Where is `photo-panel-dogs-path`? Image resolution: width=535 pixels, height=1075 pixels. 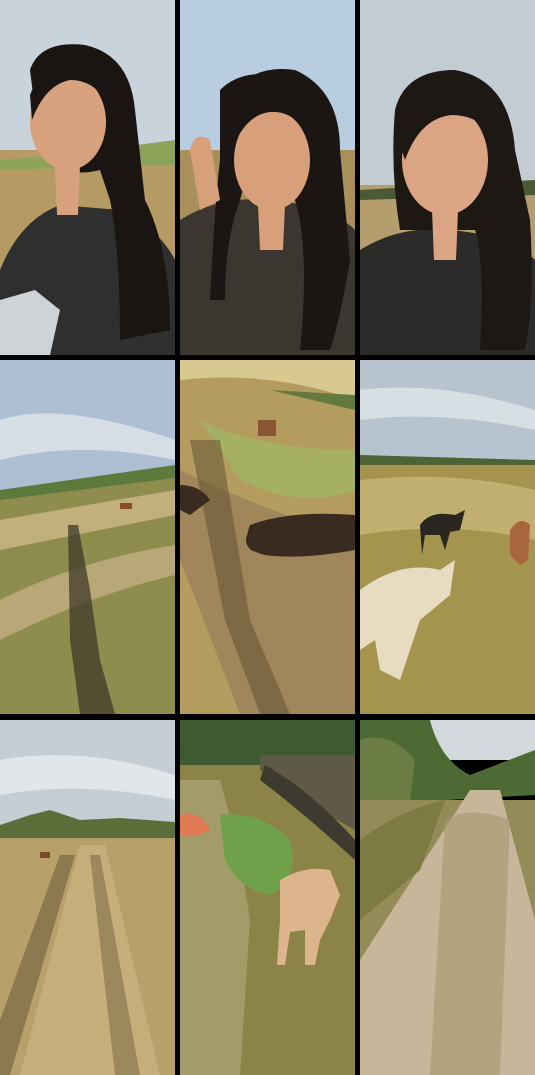
photo-panel-dogs-path is located at coordinates (267, 537).